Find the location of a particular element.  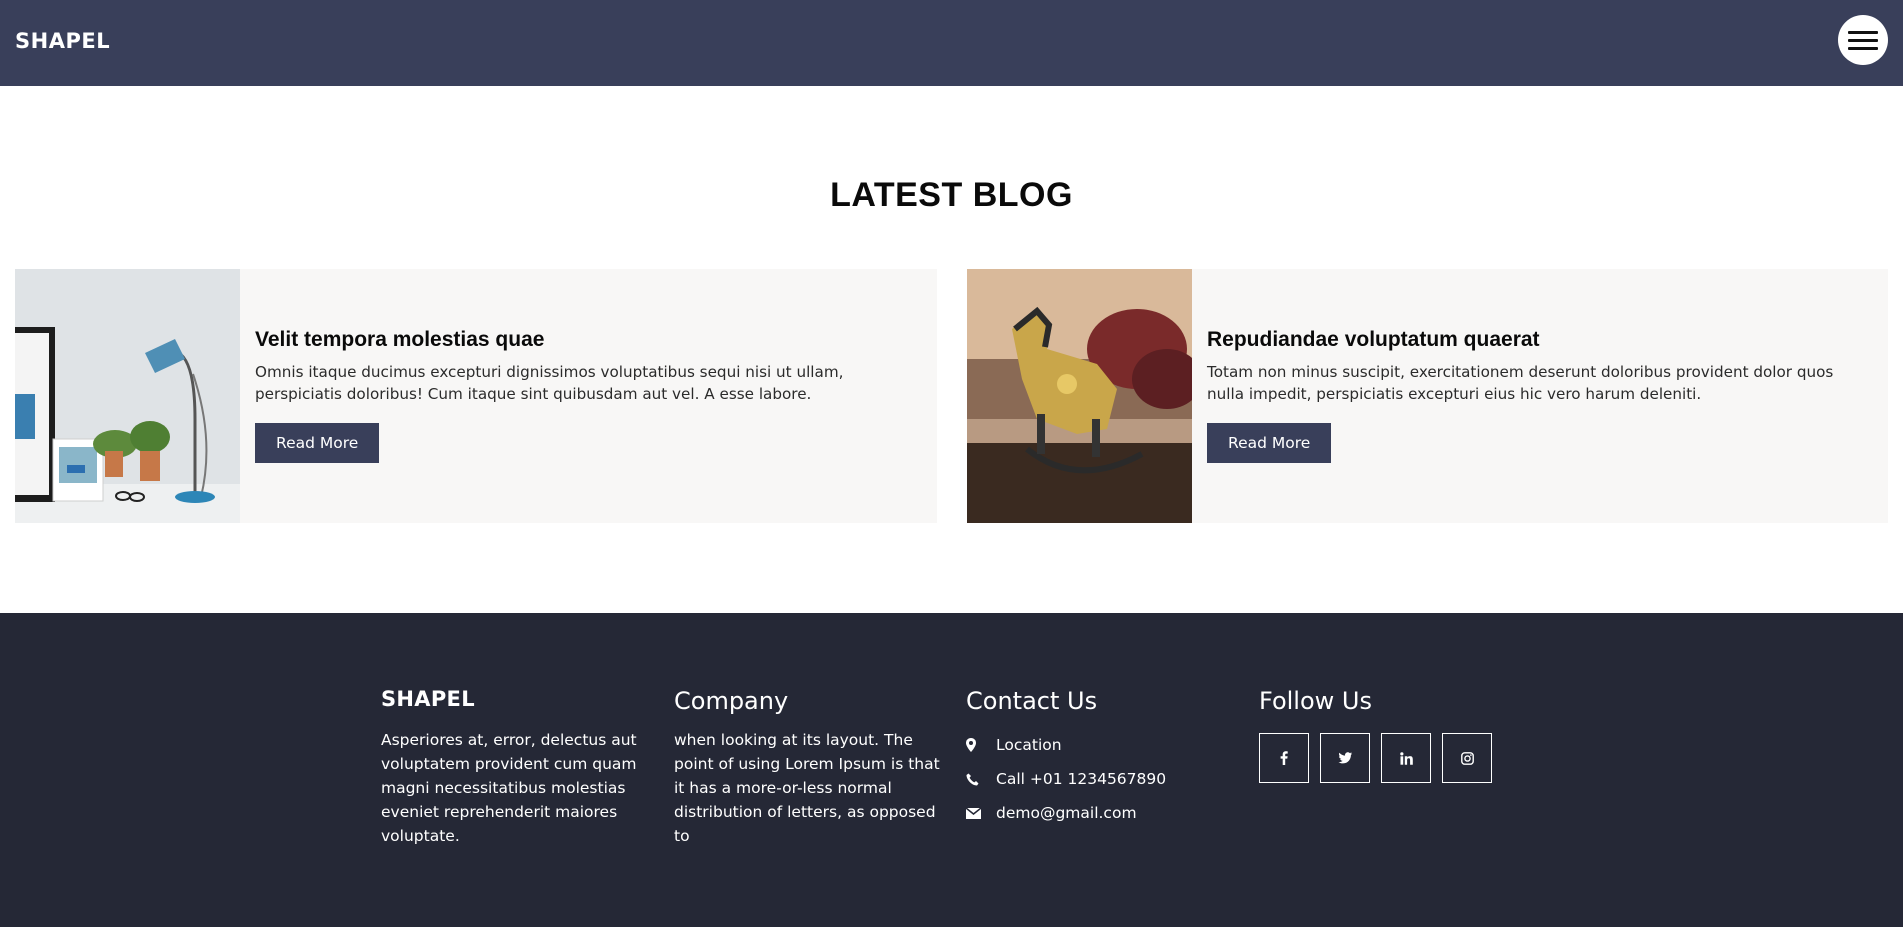

phone-icon is located at coordinates (981, 779).